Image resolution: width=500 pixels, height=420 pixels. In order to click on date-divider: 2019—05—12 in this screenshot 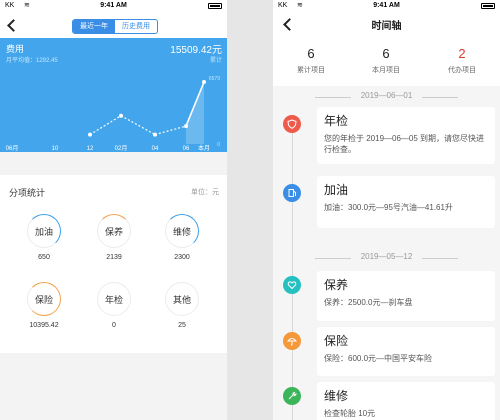, I will do `click(386, 258)`.